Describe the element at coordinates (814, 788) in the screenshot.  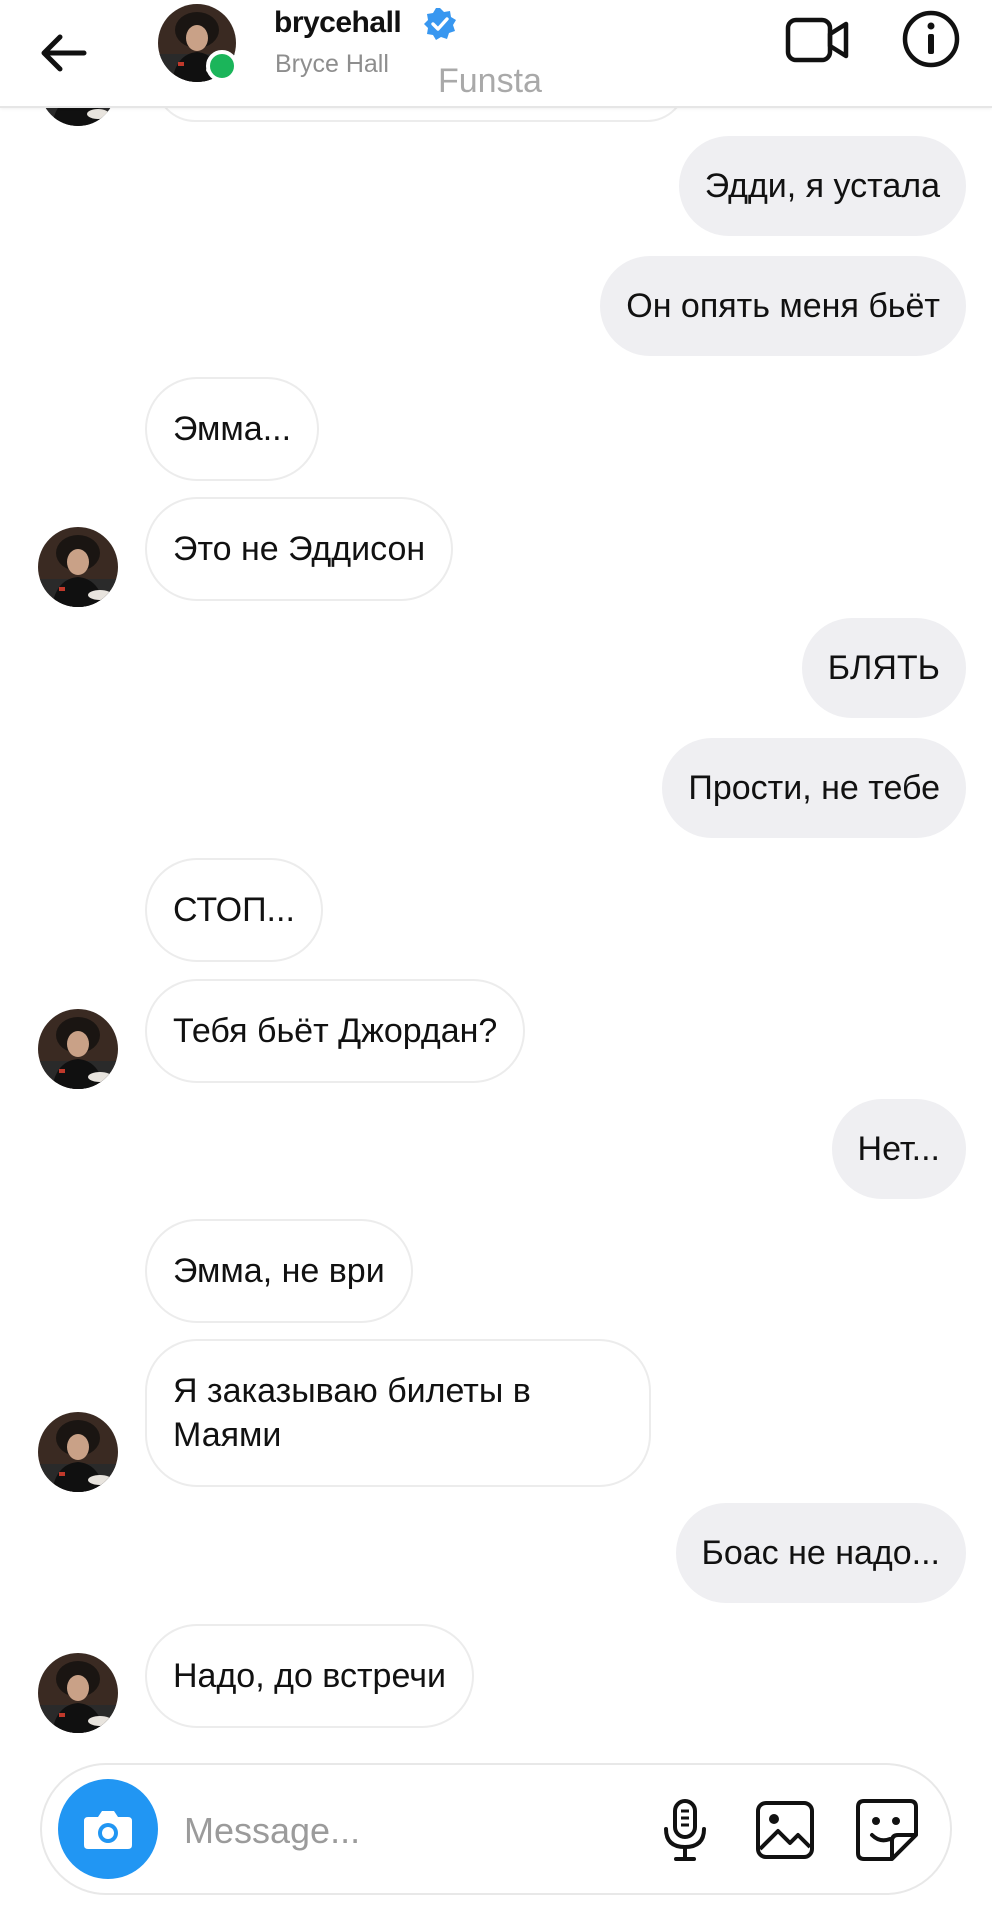
I see `message-bubble-outgoing: Прости, не тебе` at that location.